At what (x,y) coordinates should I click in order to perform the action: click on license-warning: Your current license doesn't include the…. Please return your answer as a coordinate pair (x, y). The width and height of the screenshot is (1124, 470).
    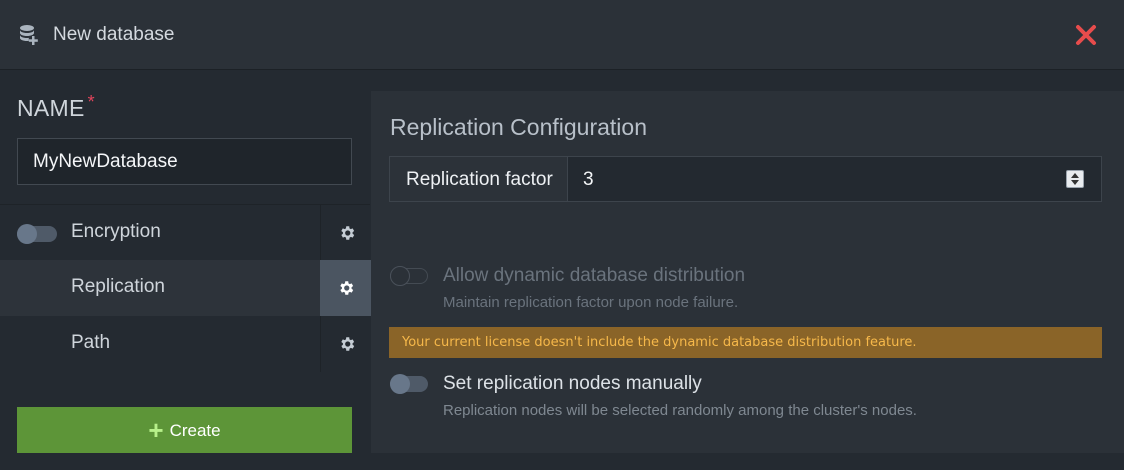
    Looking at the image, I should click on (745, 342).